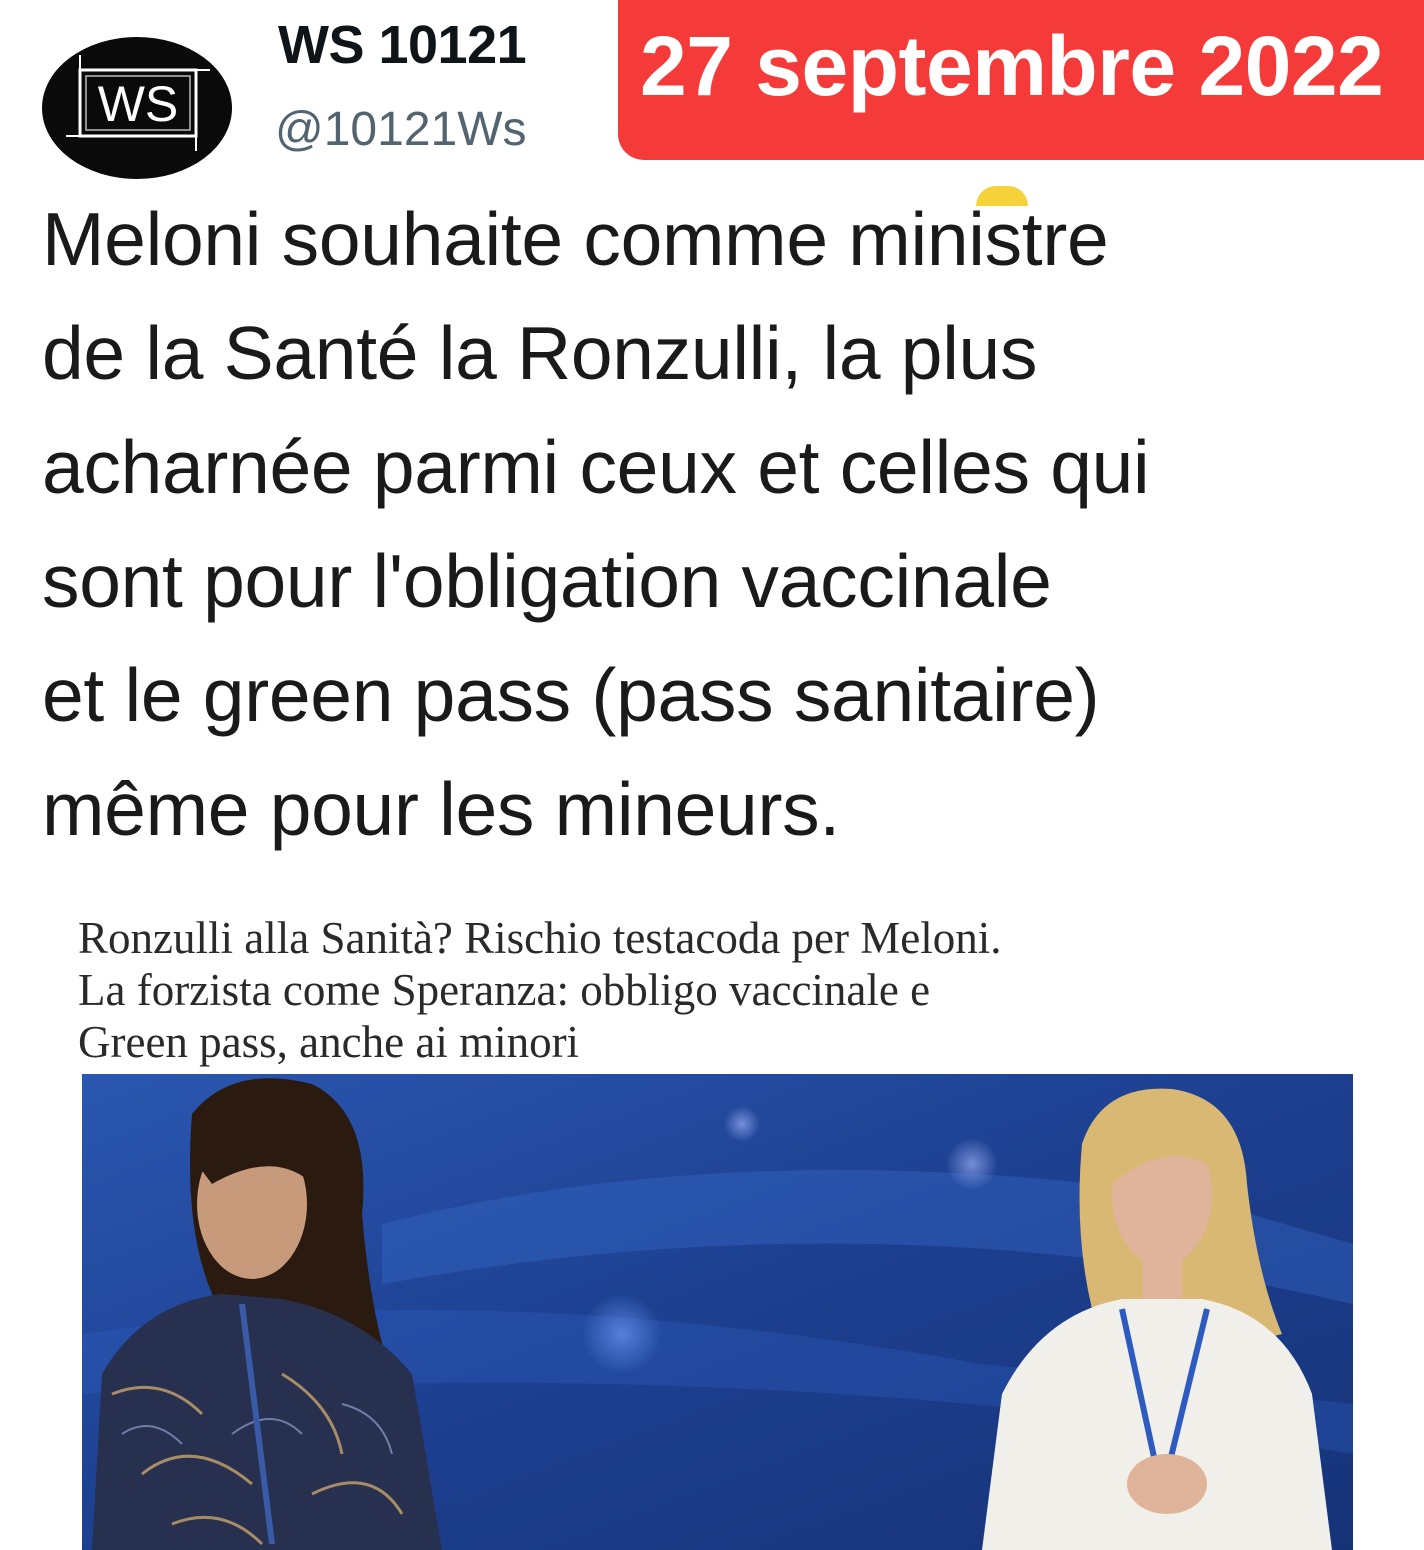 Image resolution: width=1424 pixels, height=1550 pixels. I want to click on tweet-text-line: de la Santé la Ronzulli, la plus, so click(540, 353).